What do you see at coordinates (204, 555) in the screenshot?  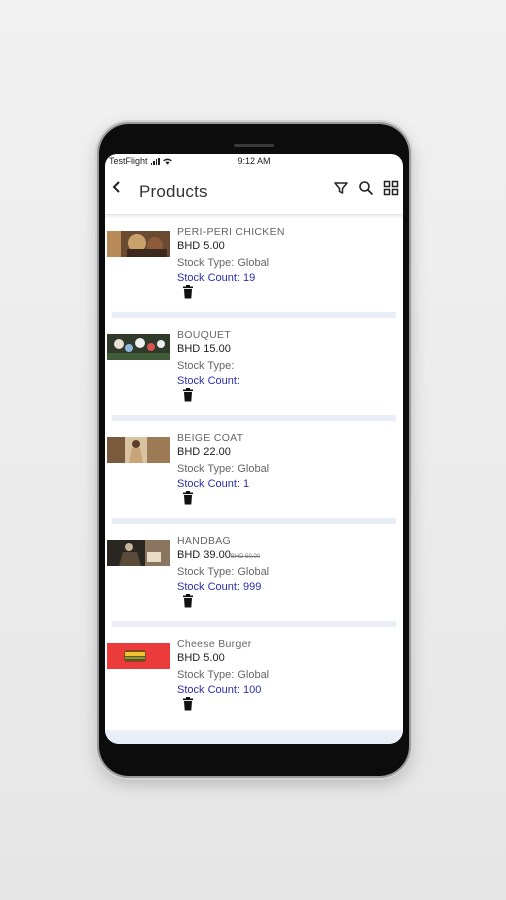 I see `current-price: BHD 39.00` at bounding box center [204, 555].